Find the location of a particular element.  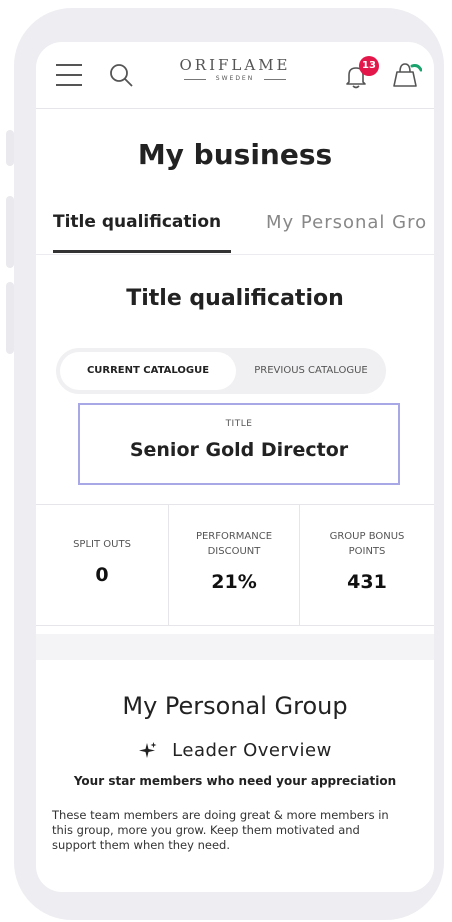

stat-group-bonus-points: GROUP BONUS POINTS 431 is located at coordinates (367, 565).